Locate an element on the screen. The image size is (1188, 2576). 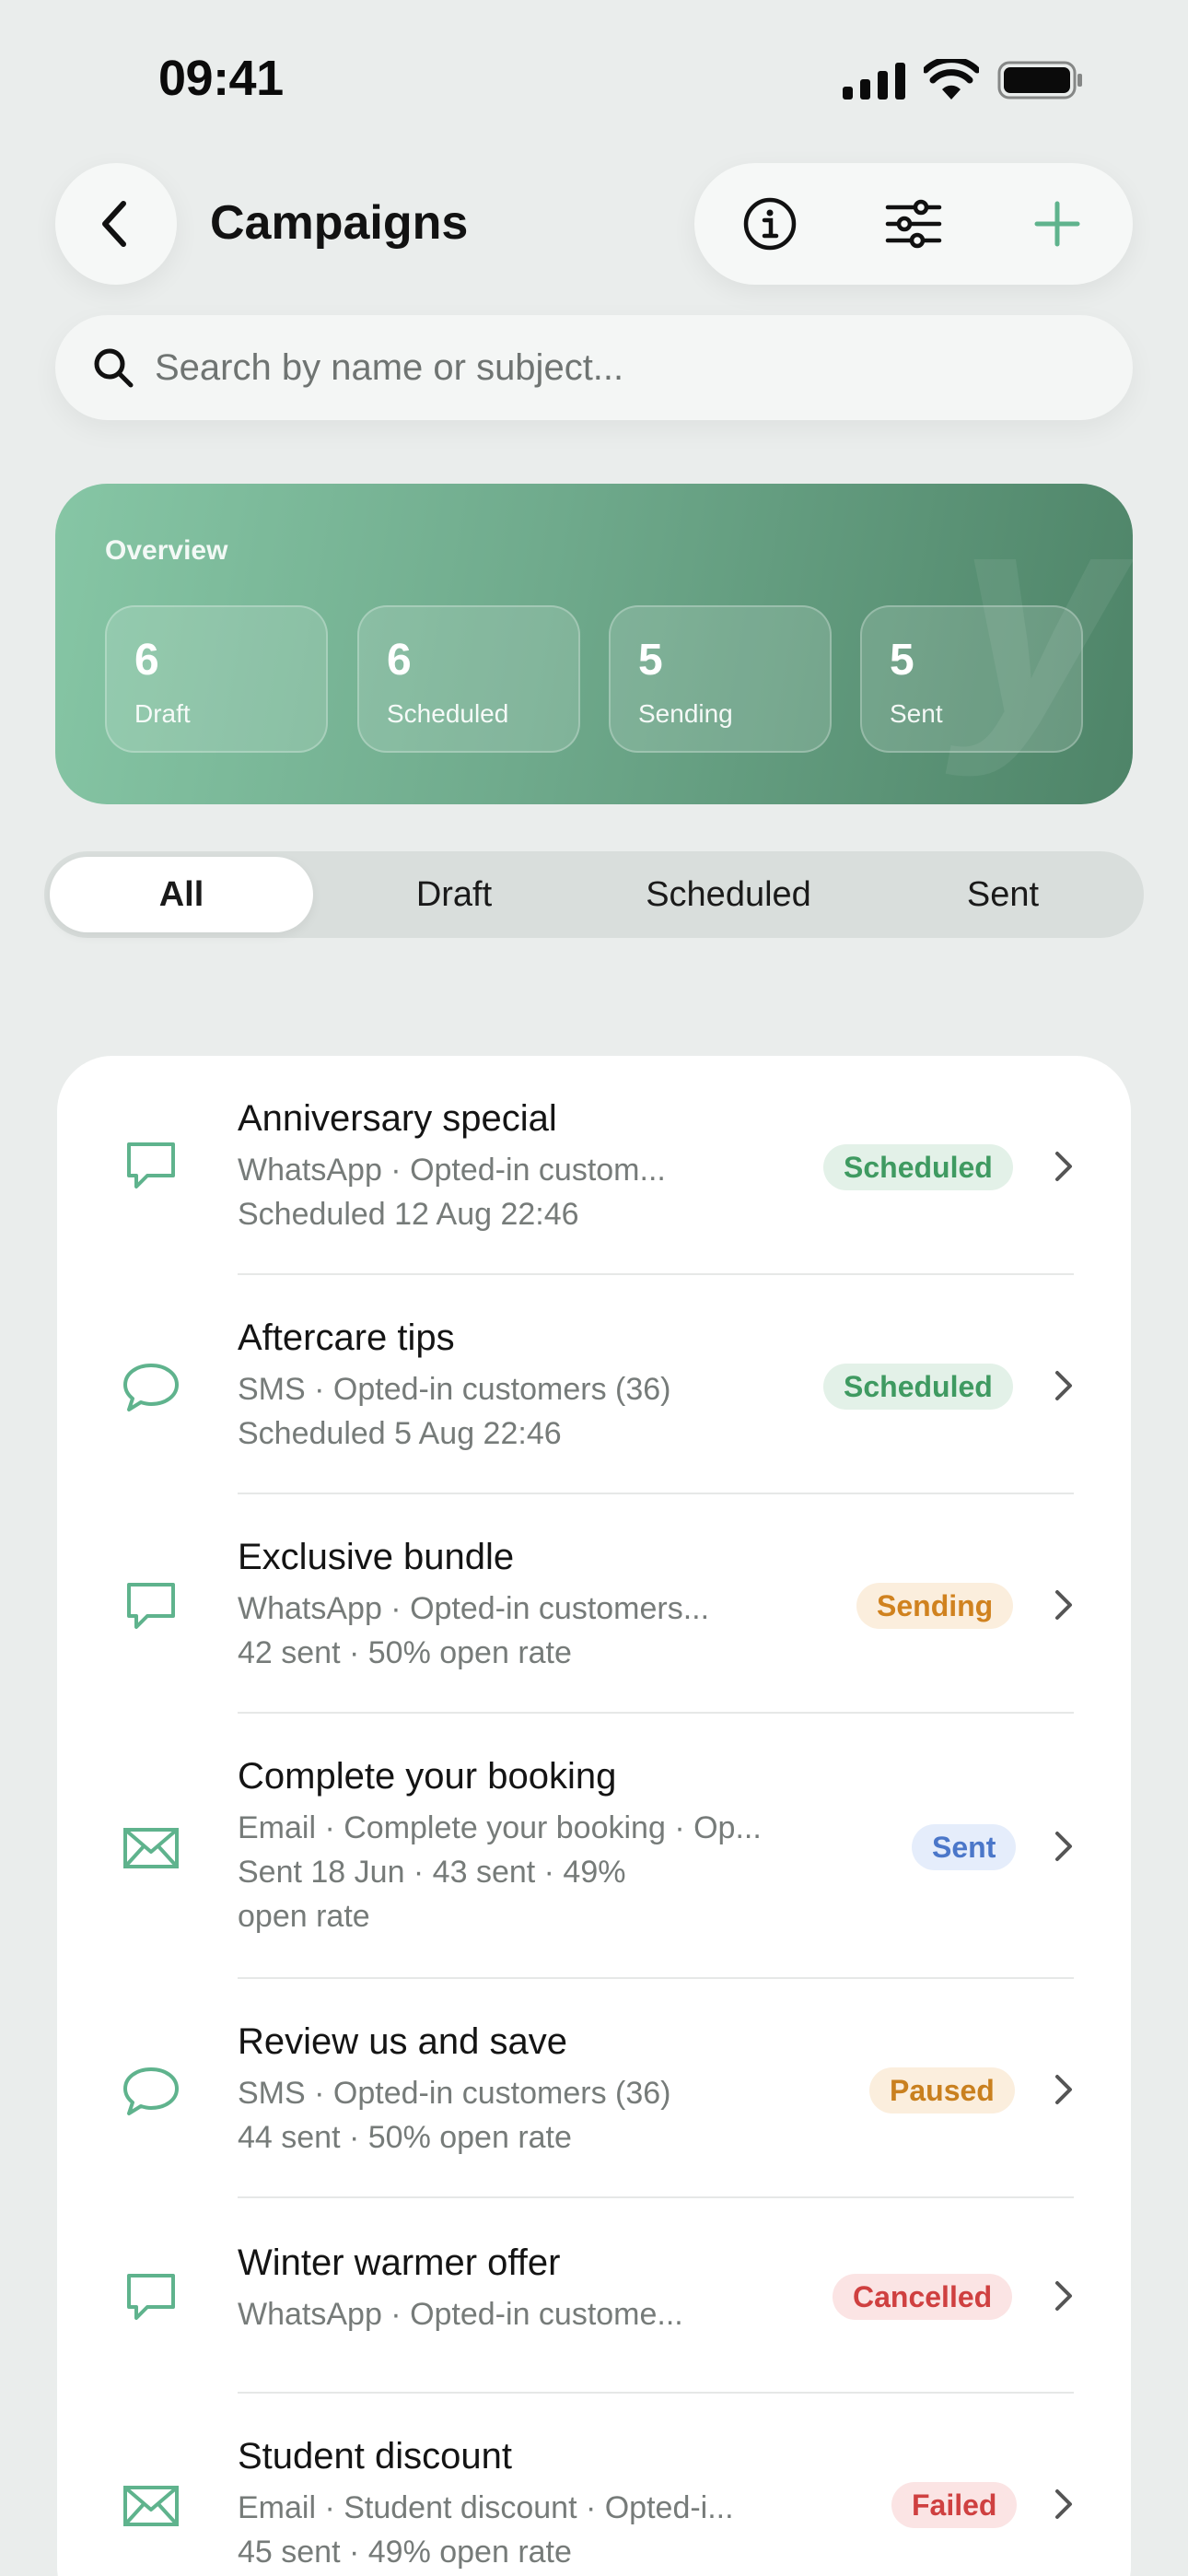
campaign-stats: 45 sent · 49% open rate is located at coordinates (405, 2552).